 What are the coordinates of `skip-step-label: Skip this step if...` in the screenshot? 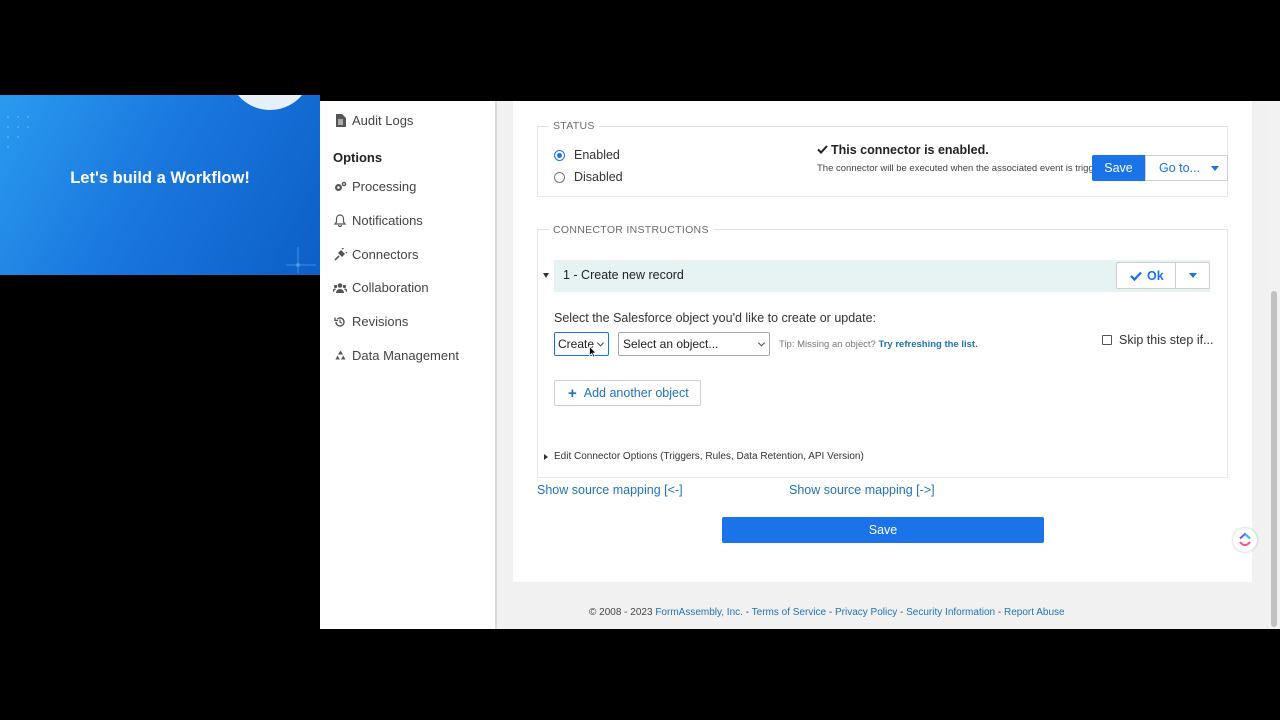 It's located at (1166, 340).